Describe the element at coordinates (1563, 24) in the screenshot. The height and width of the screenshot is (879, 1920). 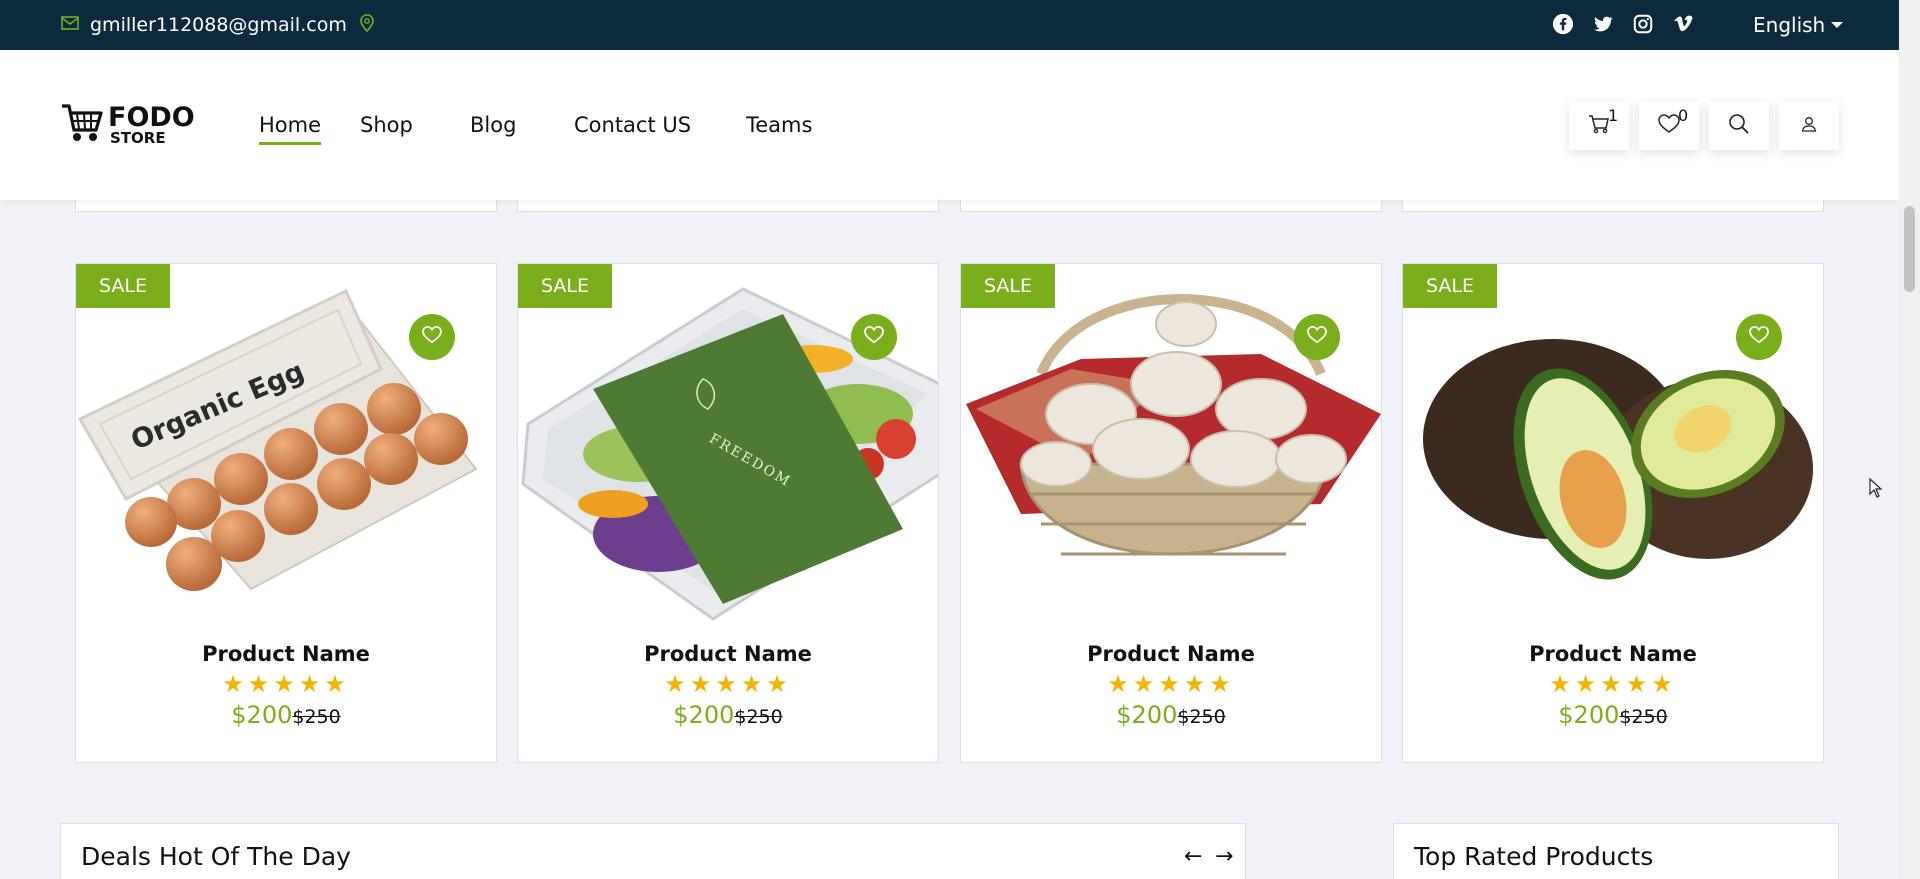
I see `facebook-icon` at that location.